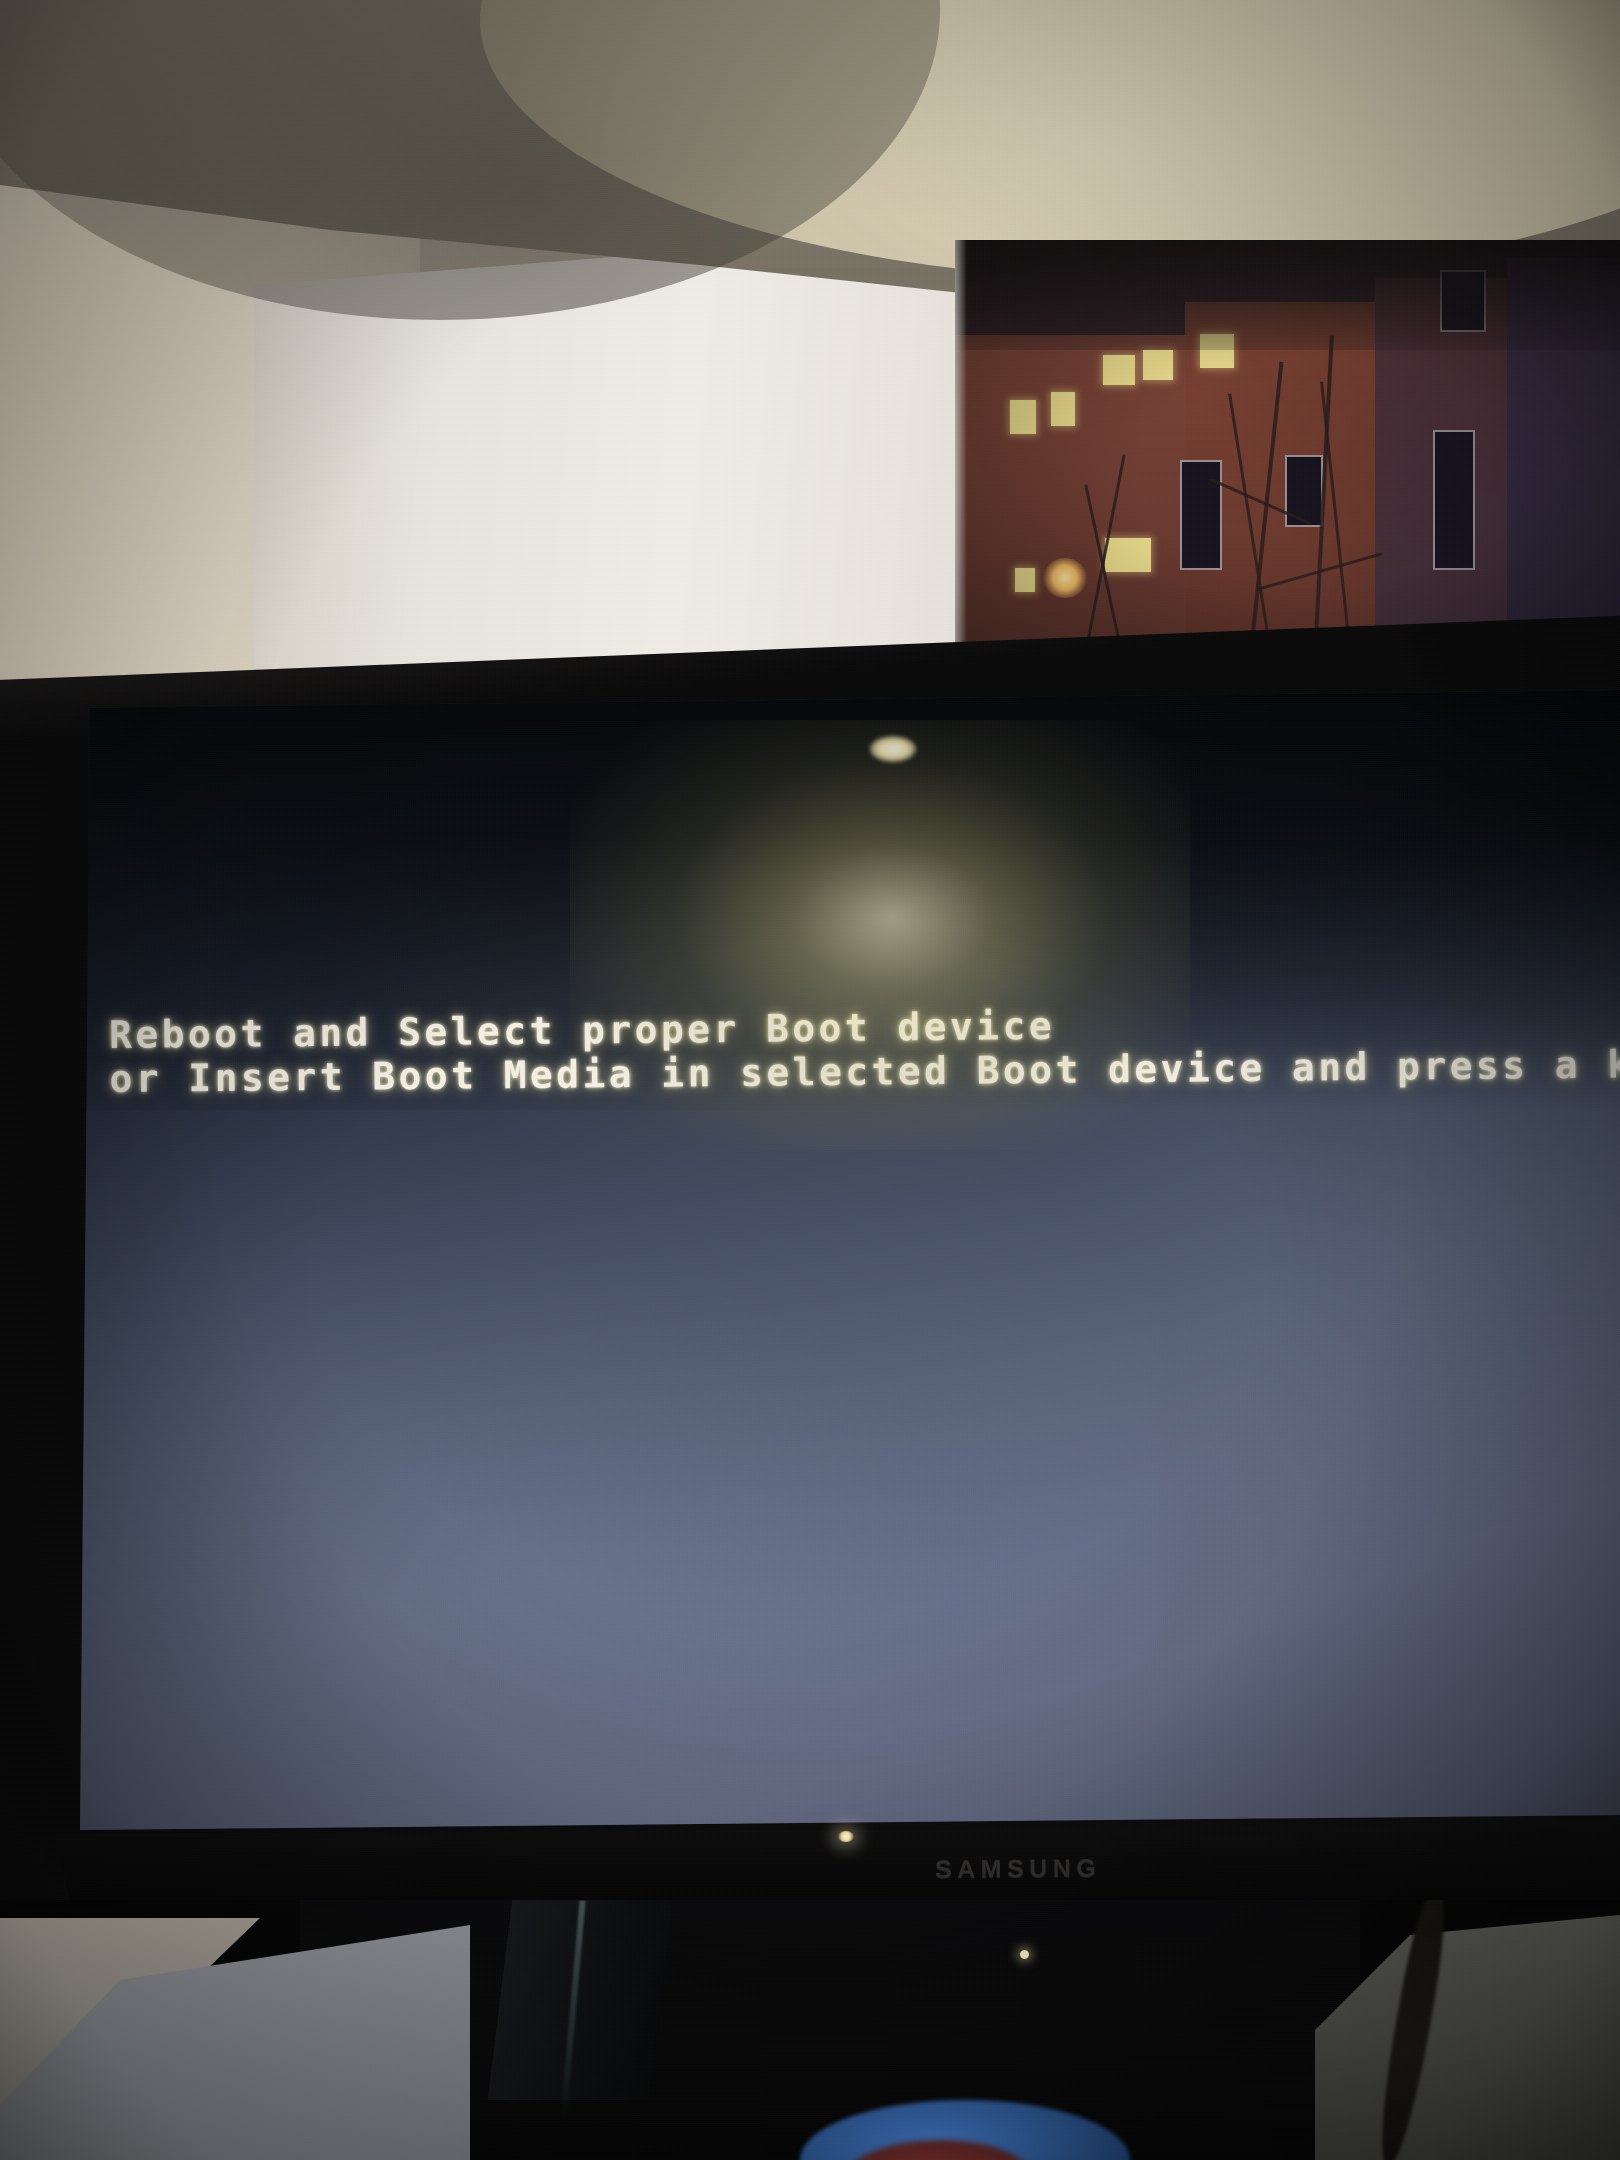 The image size is (1620, 2160). Describe the element at coordinates (846, 1836) in the screenshot. I see `power-led-indicator` at that location.